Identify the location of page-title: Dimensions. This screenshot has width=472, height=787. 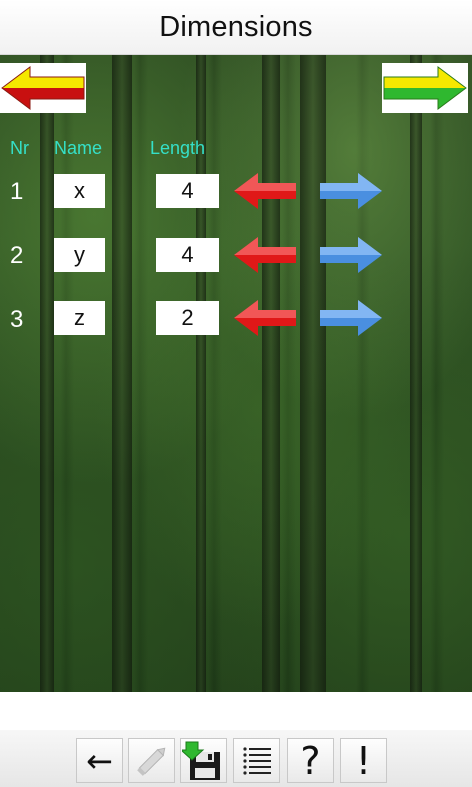
(236, 26).